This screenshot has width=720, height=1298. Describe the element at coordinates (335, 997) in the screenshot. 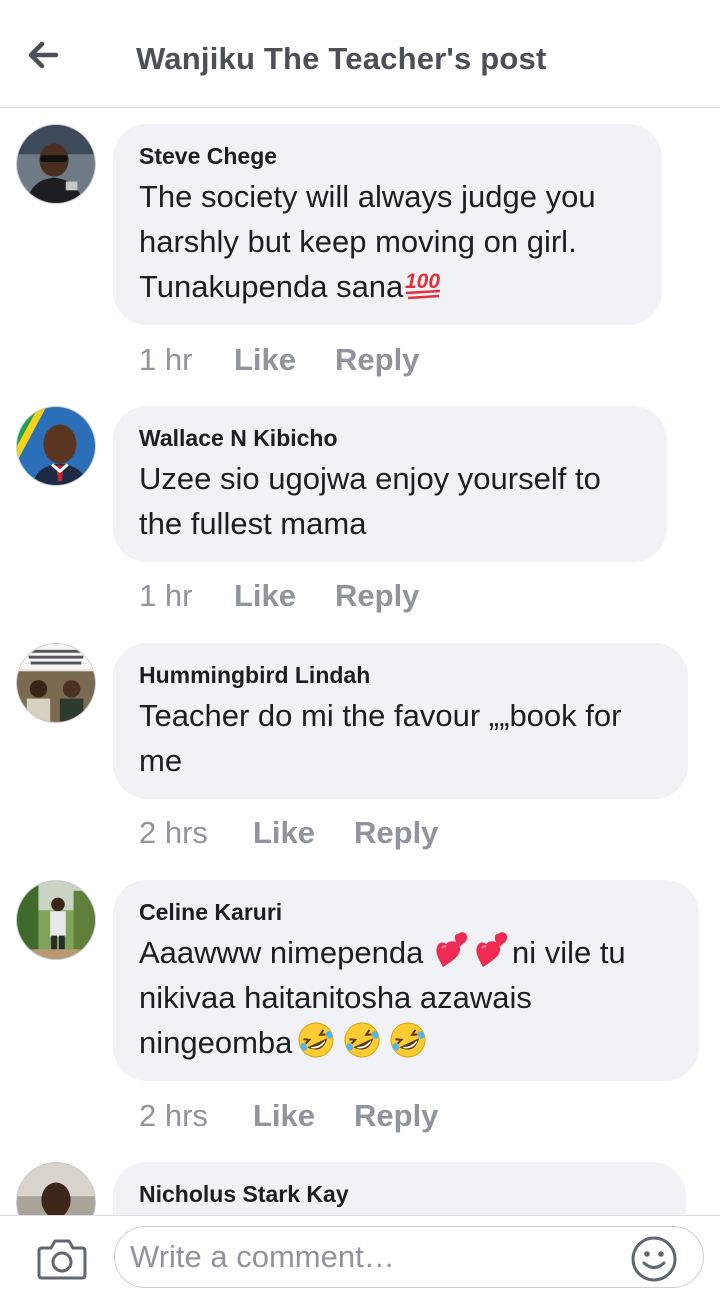

I see `comment-line: nikivaa haitanitosha azawais` at that location.